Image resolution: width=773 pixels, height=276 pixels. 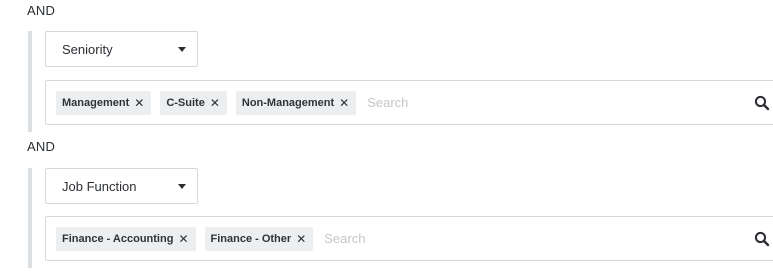 I want to click on job-function-field-select: Job Function, so click(x=121, y=186).